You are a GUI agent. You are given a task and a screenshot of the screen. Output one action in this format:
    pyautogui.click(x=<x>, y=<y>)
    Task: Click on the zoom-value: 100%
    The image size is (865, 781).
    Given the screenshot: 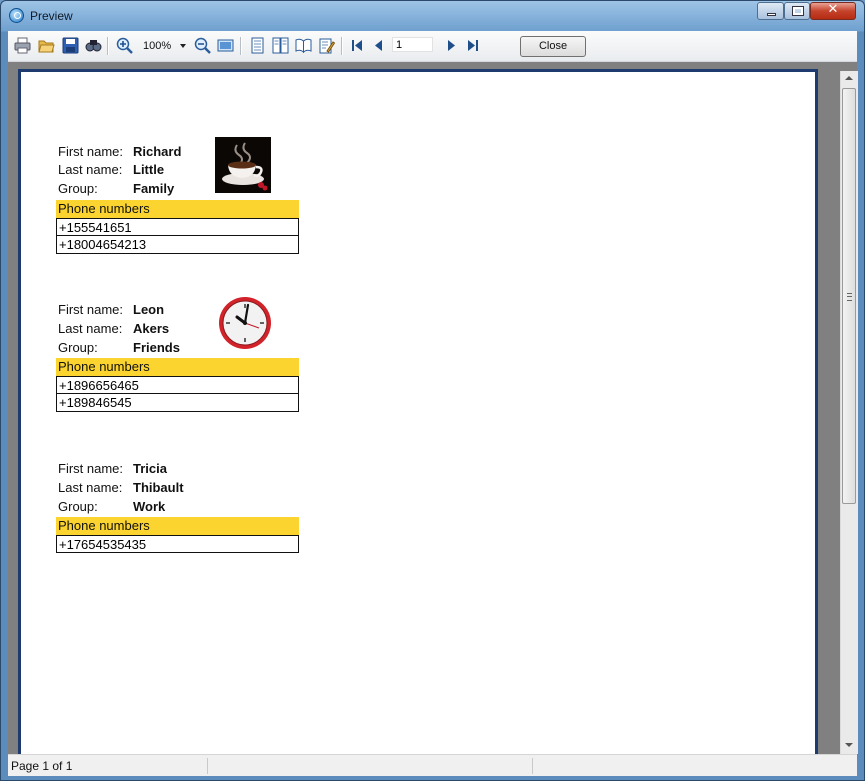 What is the action you would take?
    pyautogui.click(x=157, y=46)
    